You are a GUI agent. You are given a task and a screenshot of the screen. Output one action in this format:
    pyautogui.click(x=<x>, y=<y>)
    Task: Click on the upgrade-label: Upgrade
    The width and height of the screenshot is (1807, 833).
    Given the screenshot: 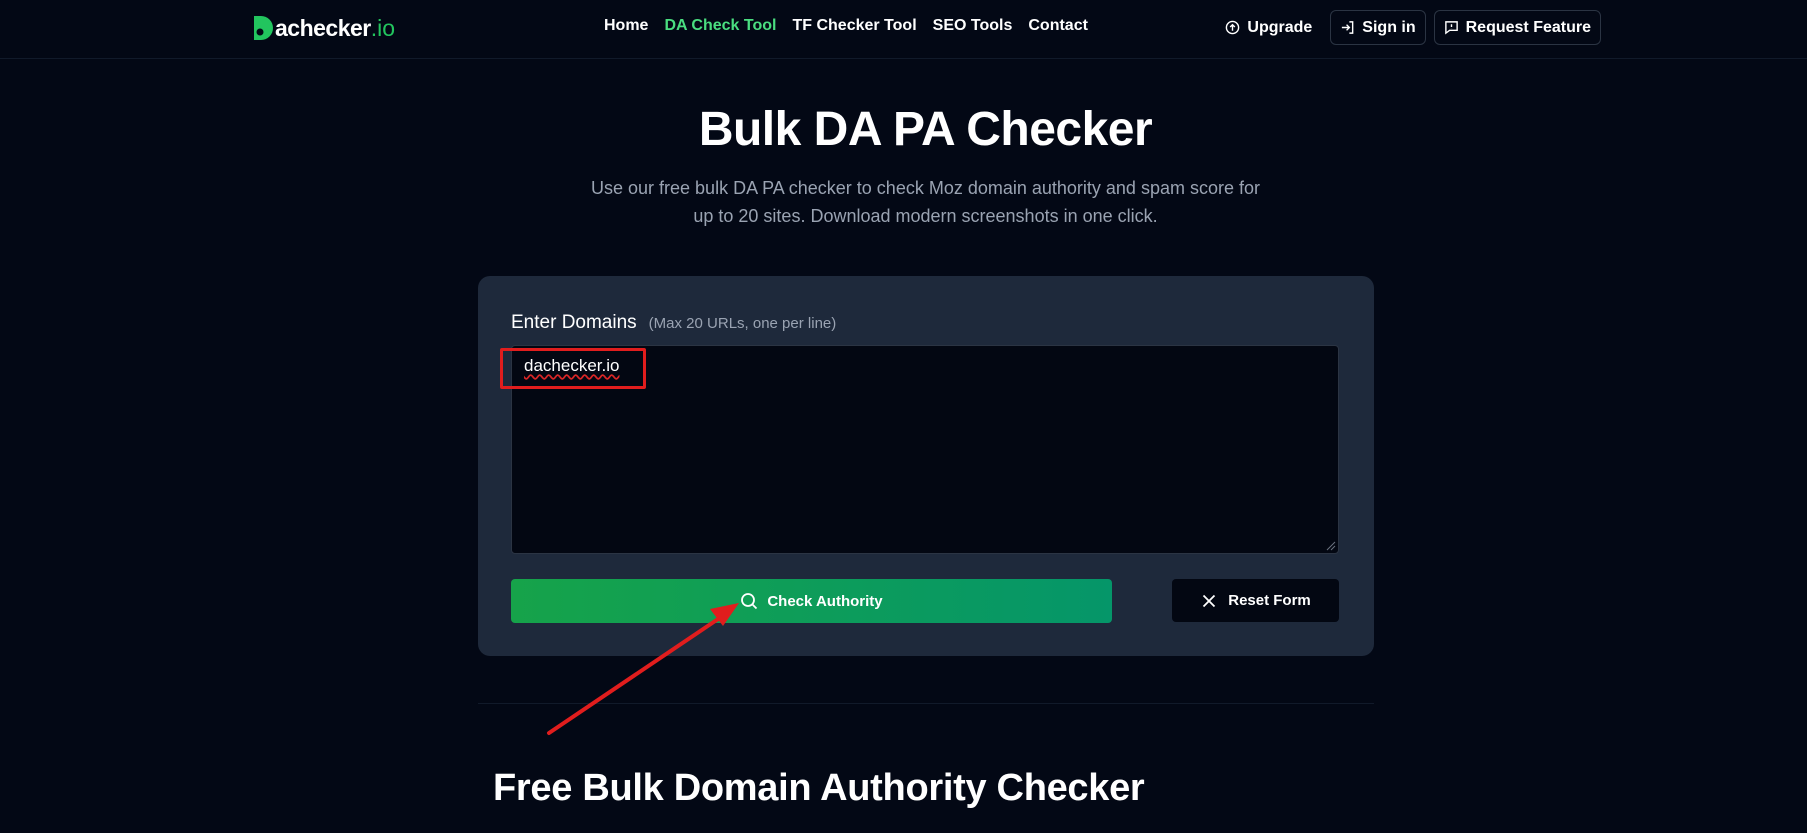 What is the action you would take?
    pyautogui.click(x=1280, y=27)
    